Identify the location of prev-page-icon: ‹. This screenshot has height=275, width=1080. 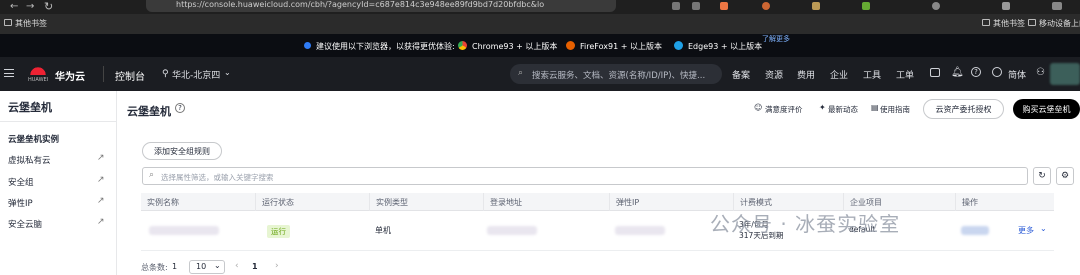
(237, 266).